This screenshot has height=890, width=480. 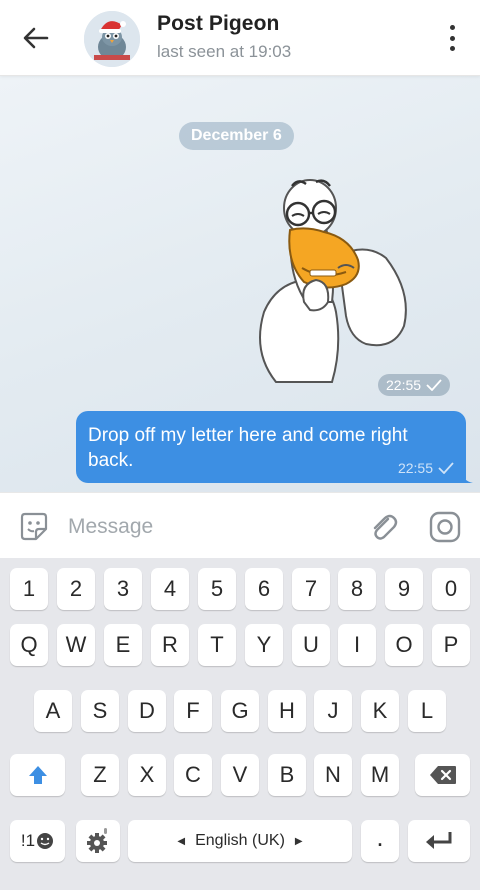 What do you see at coordinates (100, 775) in the screenshot?
I see `key-z: Z` at bounding box center [100, 775].